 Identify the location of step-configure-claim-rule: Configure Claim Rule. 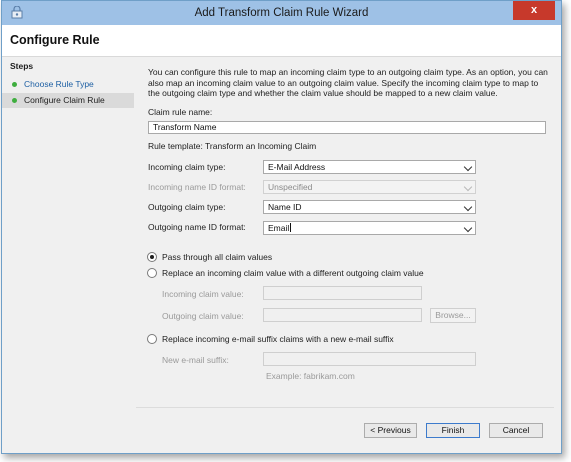
(68, 100).